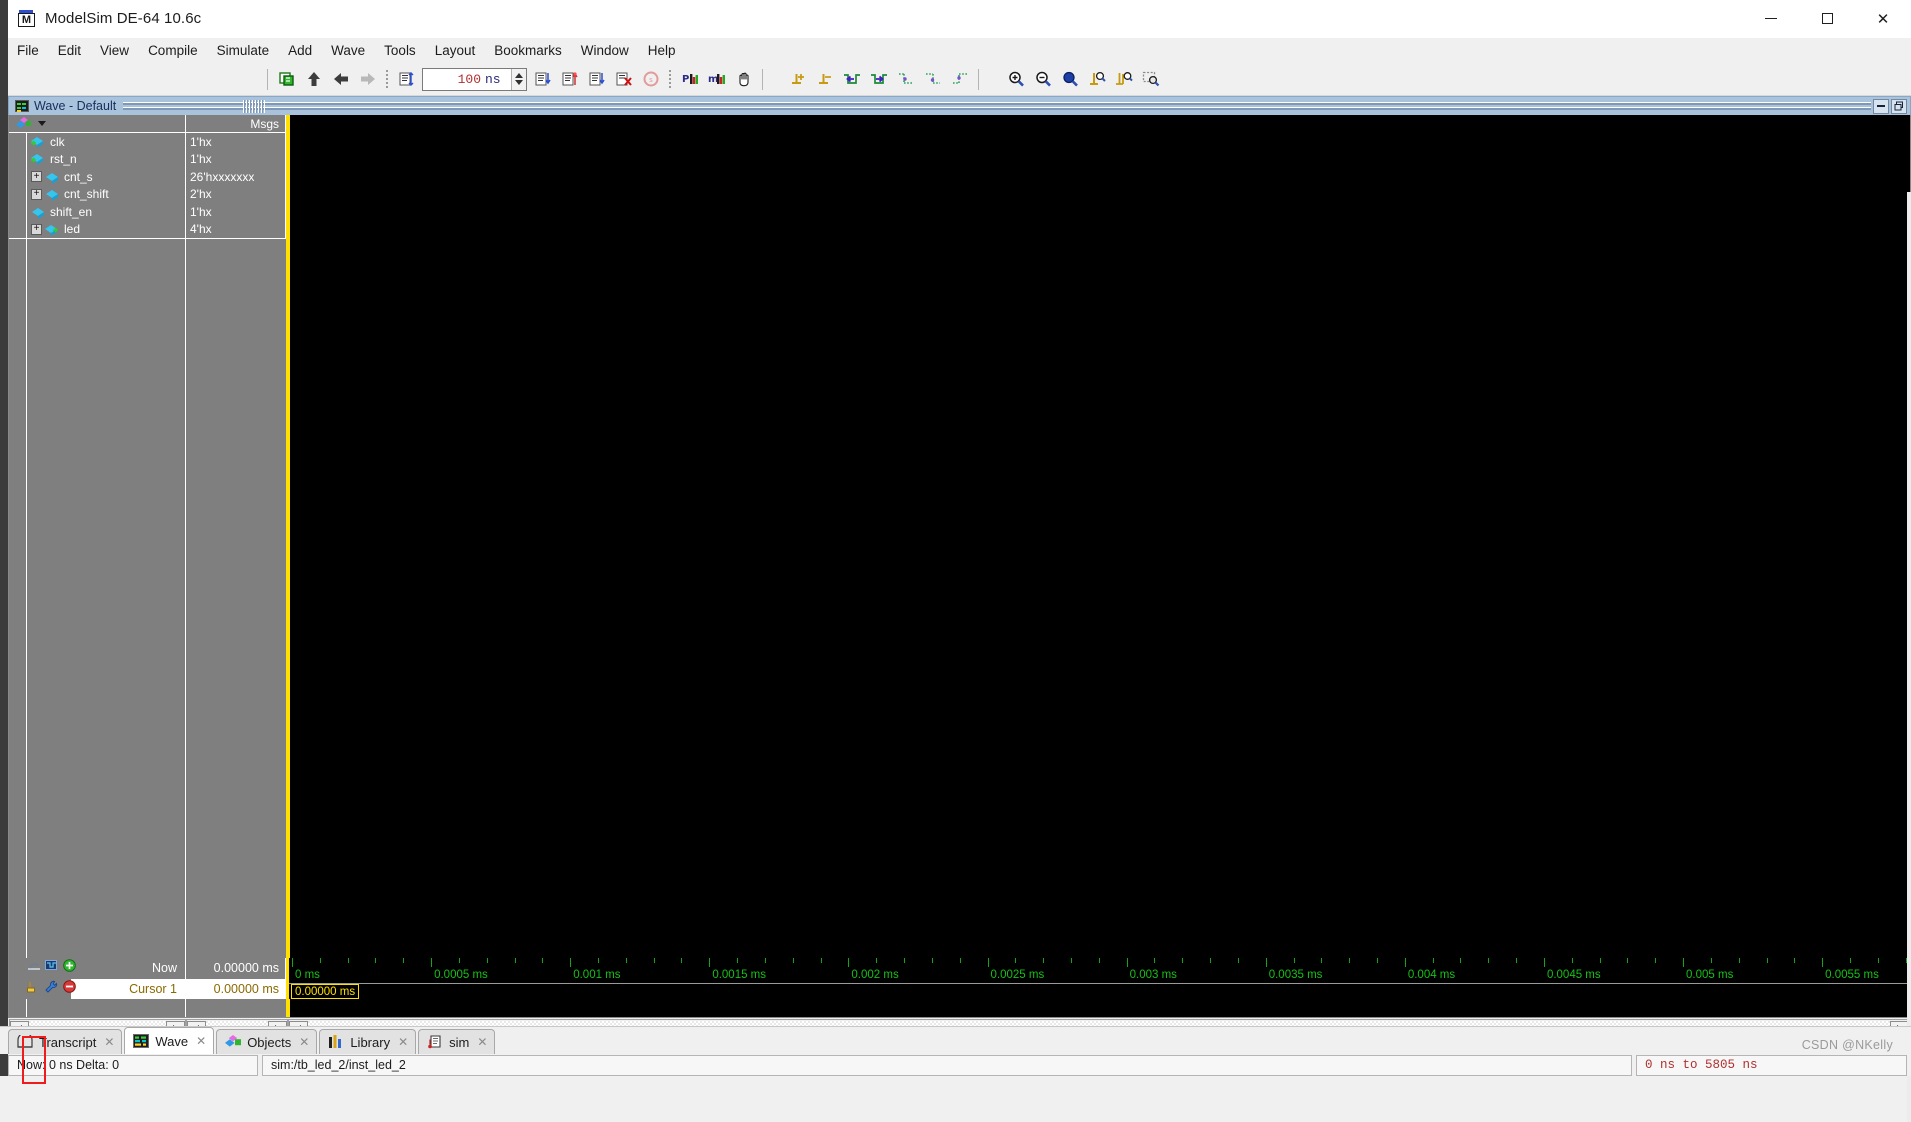  What do you see at coordinates (236, 142) in the screenshot?
I see `value-row-clk: 1'hx` at bounding box center [236, 142].